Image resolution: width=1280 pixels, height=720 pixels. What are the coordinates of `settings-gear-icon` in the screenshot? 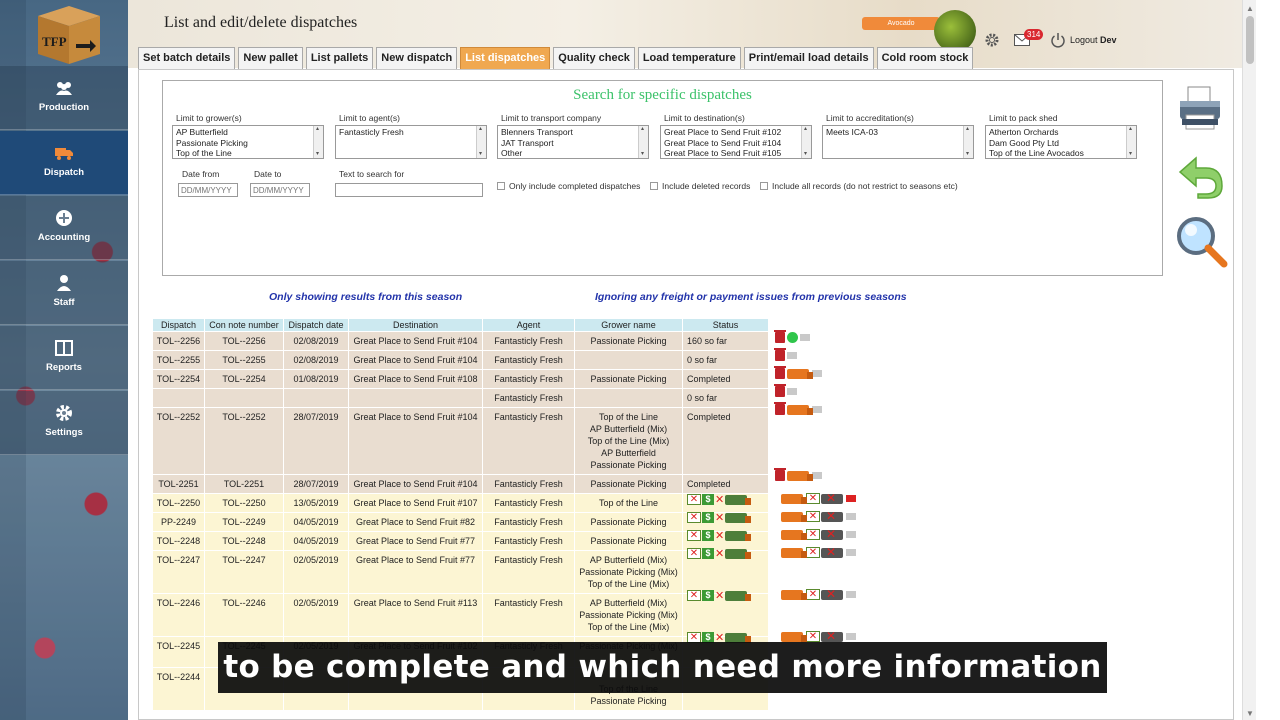 It's located at (992, 40).